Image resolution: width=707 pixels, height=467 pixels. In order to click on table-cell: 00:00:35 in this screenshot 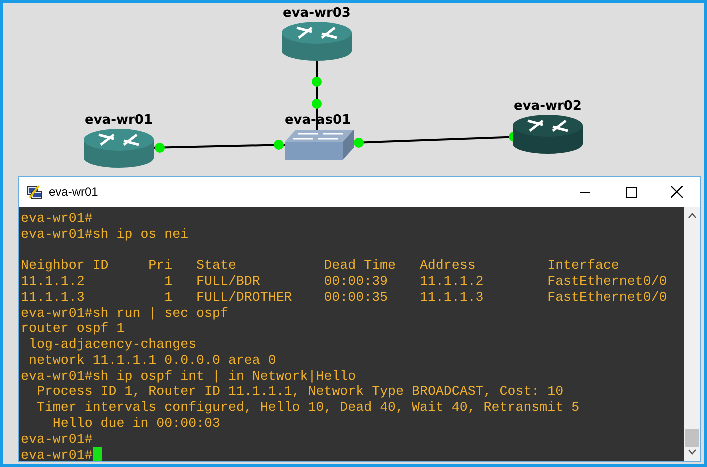, I will do `click(356, 297)`.